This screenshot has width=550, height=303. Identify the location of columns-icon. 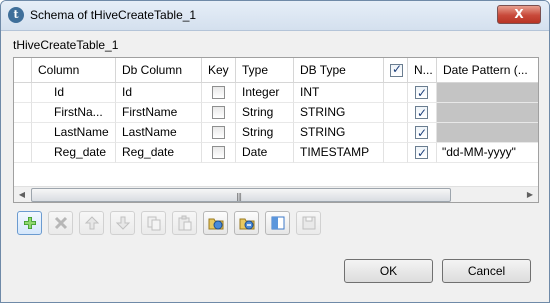
(278, 223).